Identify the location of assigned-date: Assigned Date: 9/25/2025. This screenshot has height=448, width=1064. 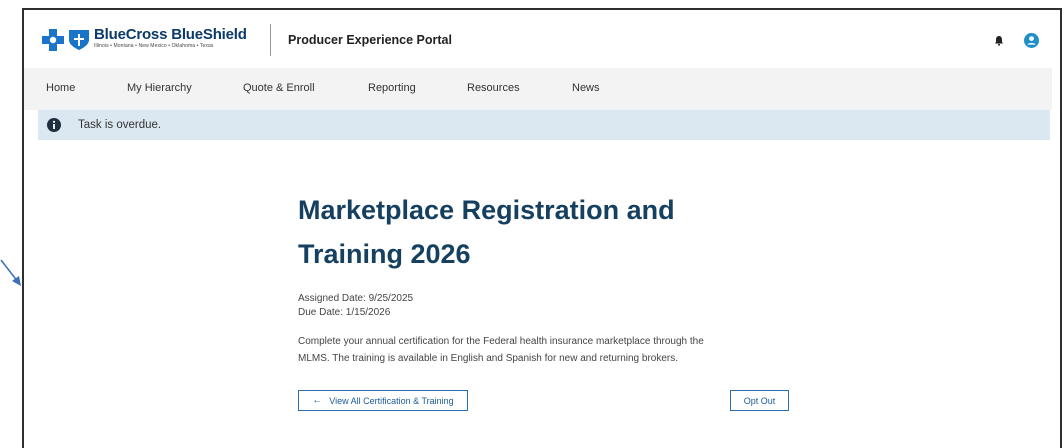
(356, 298).